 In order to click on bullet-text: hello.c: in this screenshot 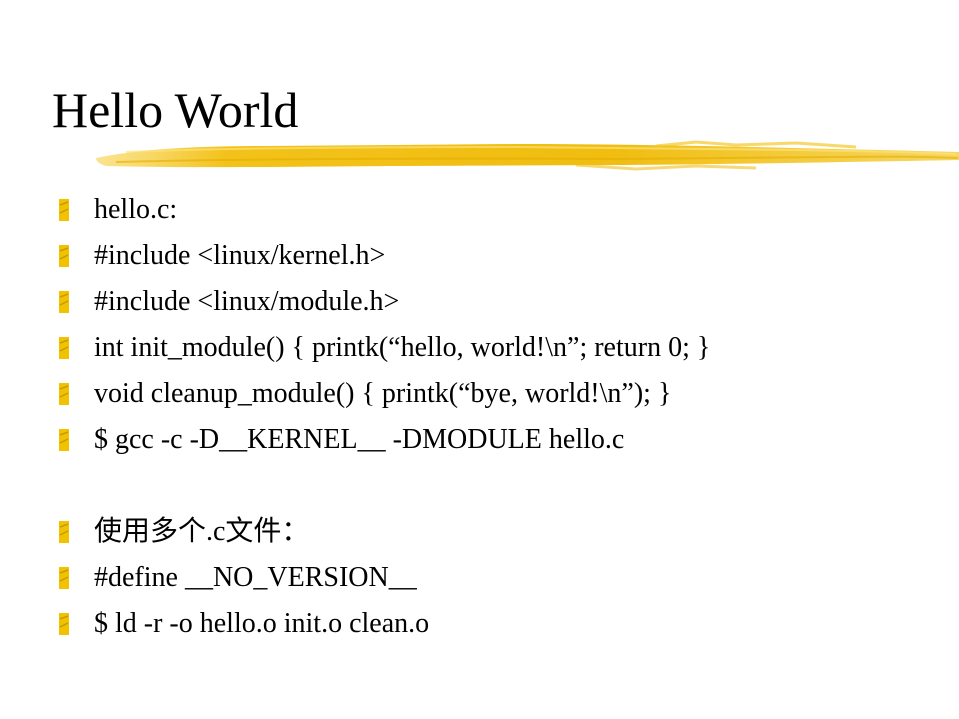, I will do `click(136, 209)`.